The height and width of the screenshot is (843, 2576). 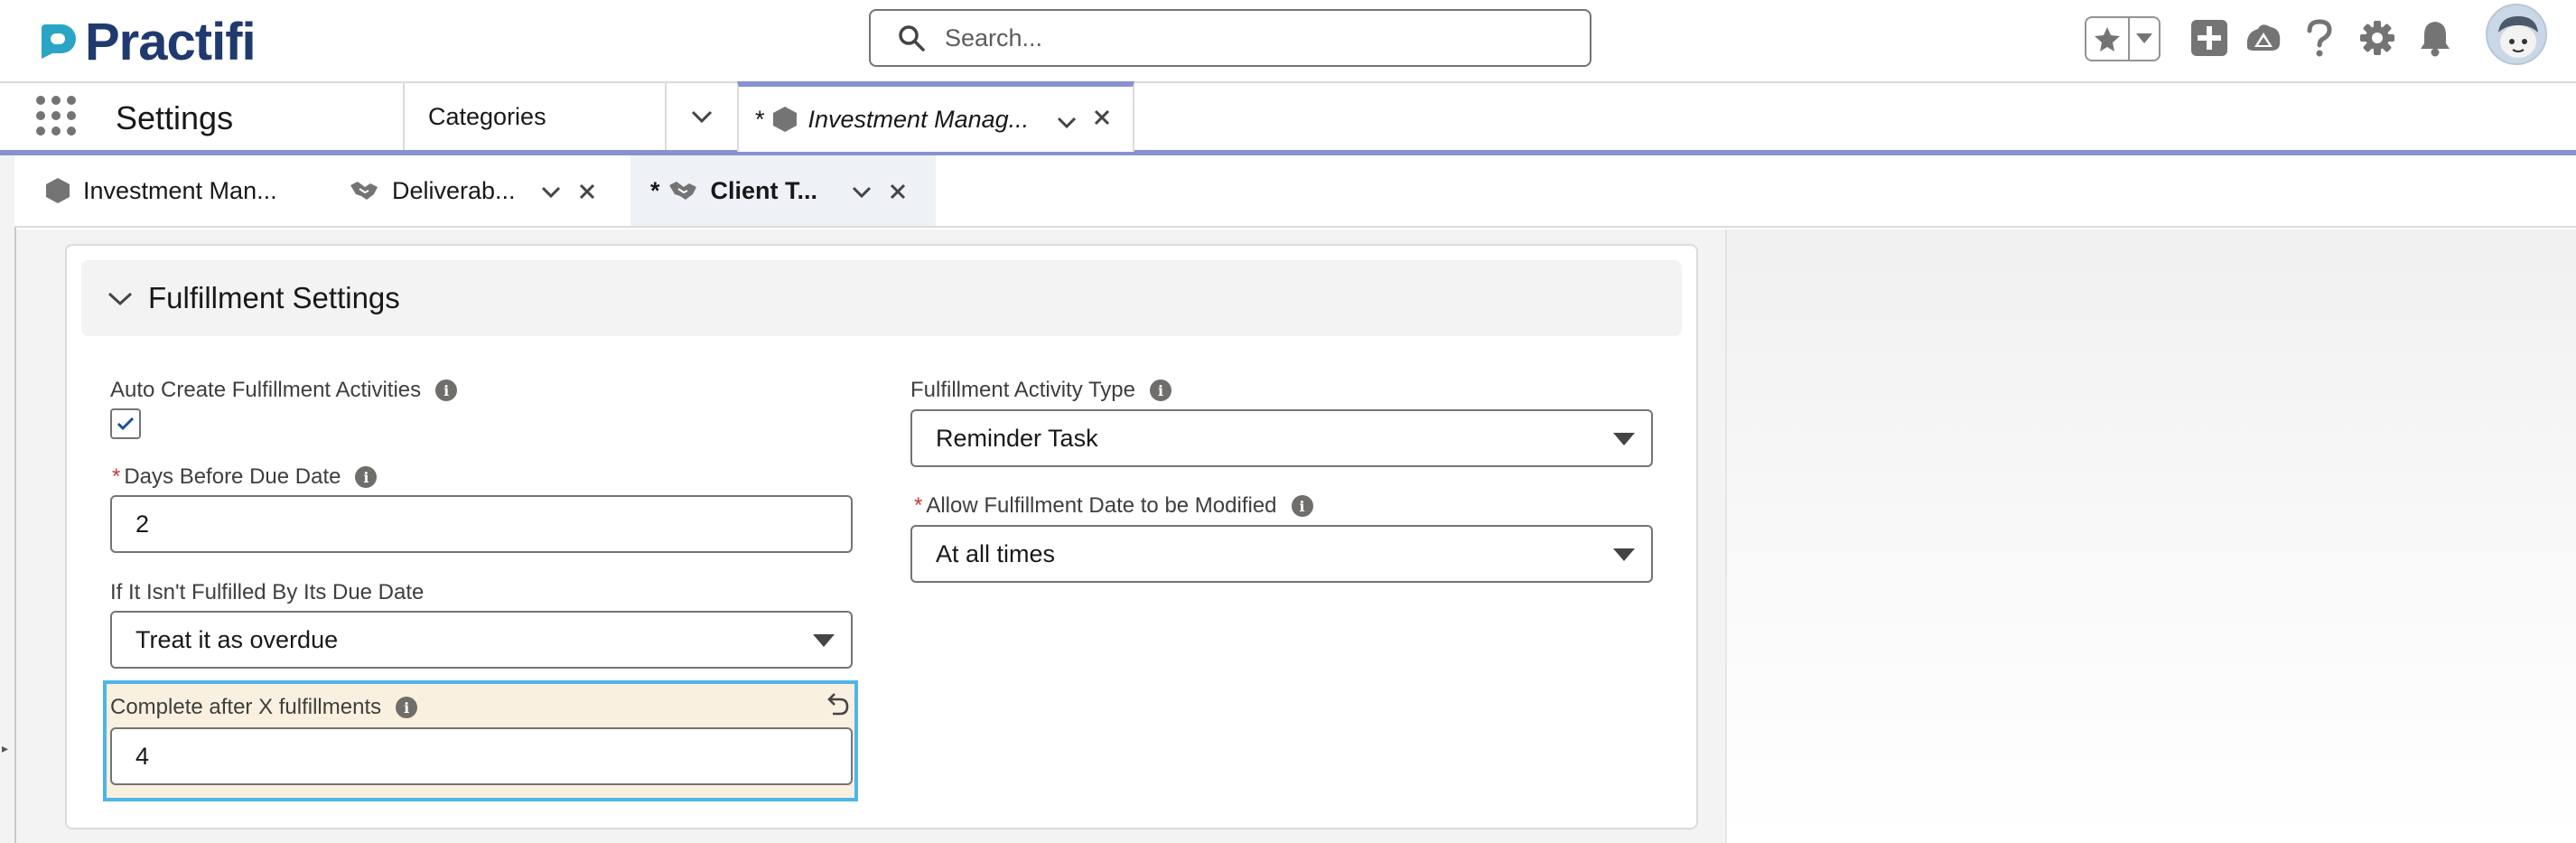 I want to click on global-header: Practifi, so click(x=1288, y=41).